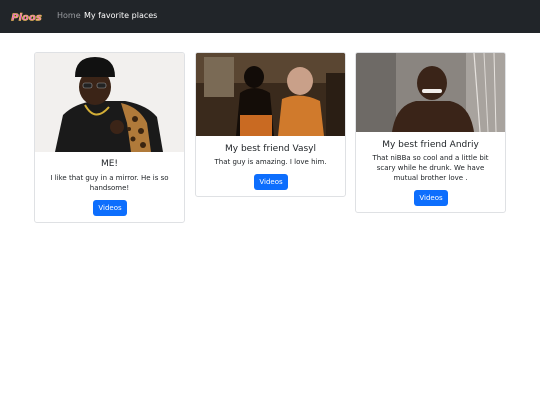 This screenshot has width=540, height=405. Describe the element at coordinates (270, 94) in the screenshot. I see `card-image-vasyl` at that location.